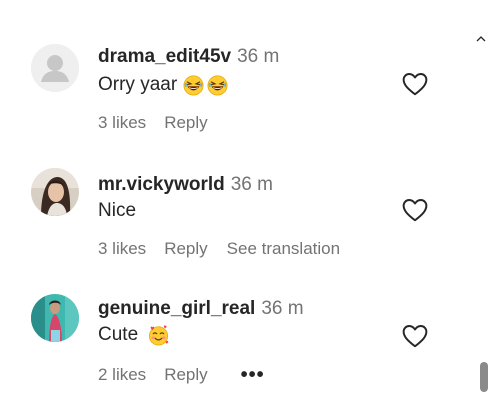 The image size is (488, 403). What do you see at coordinates (161, 184) in the screenshot?
I see `username-text: mr.vickyworld` at bounding box center [161, 184].